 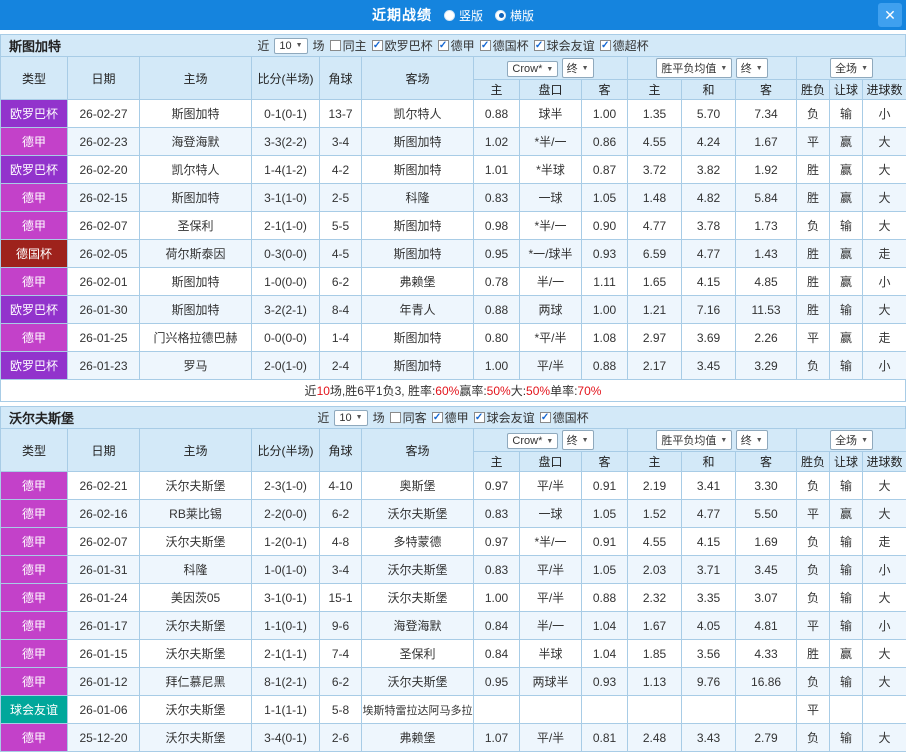 What do you see at coordinates (550, 113) in the screenshot?
I see `handicap: 球半` at bounding box center [550, 113].